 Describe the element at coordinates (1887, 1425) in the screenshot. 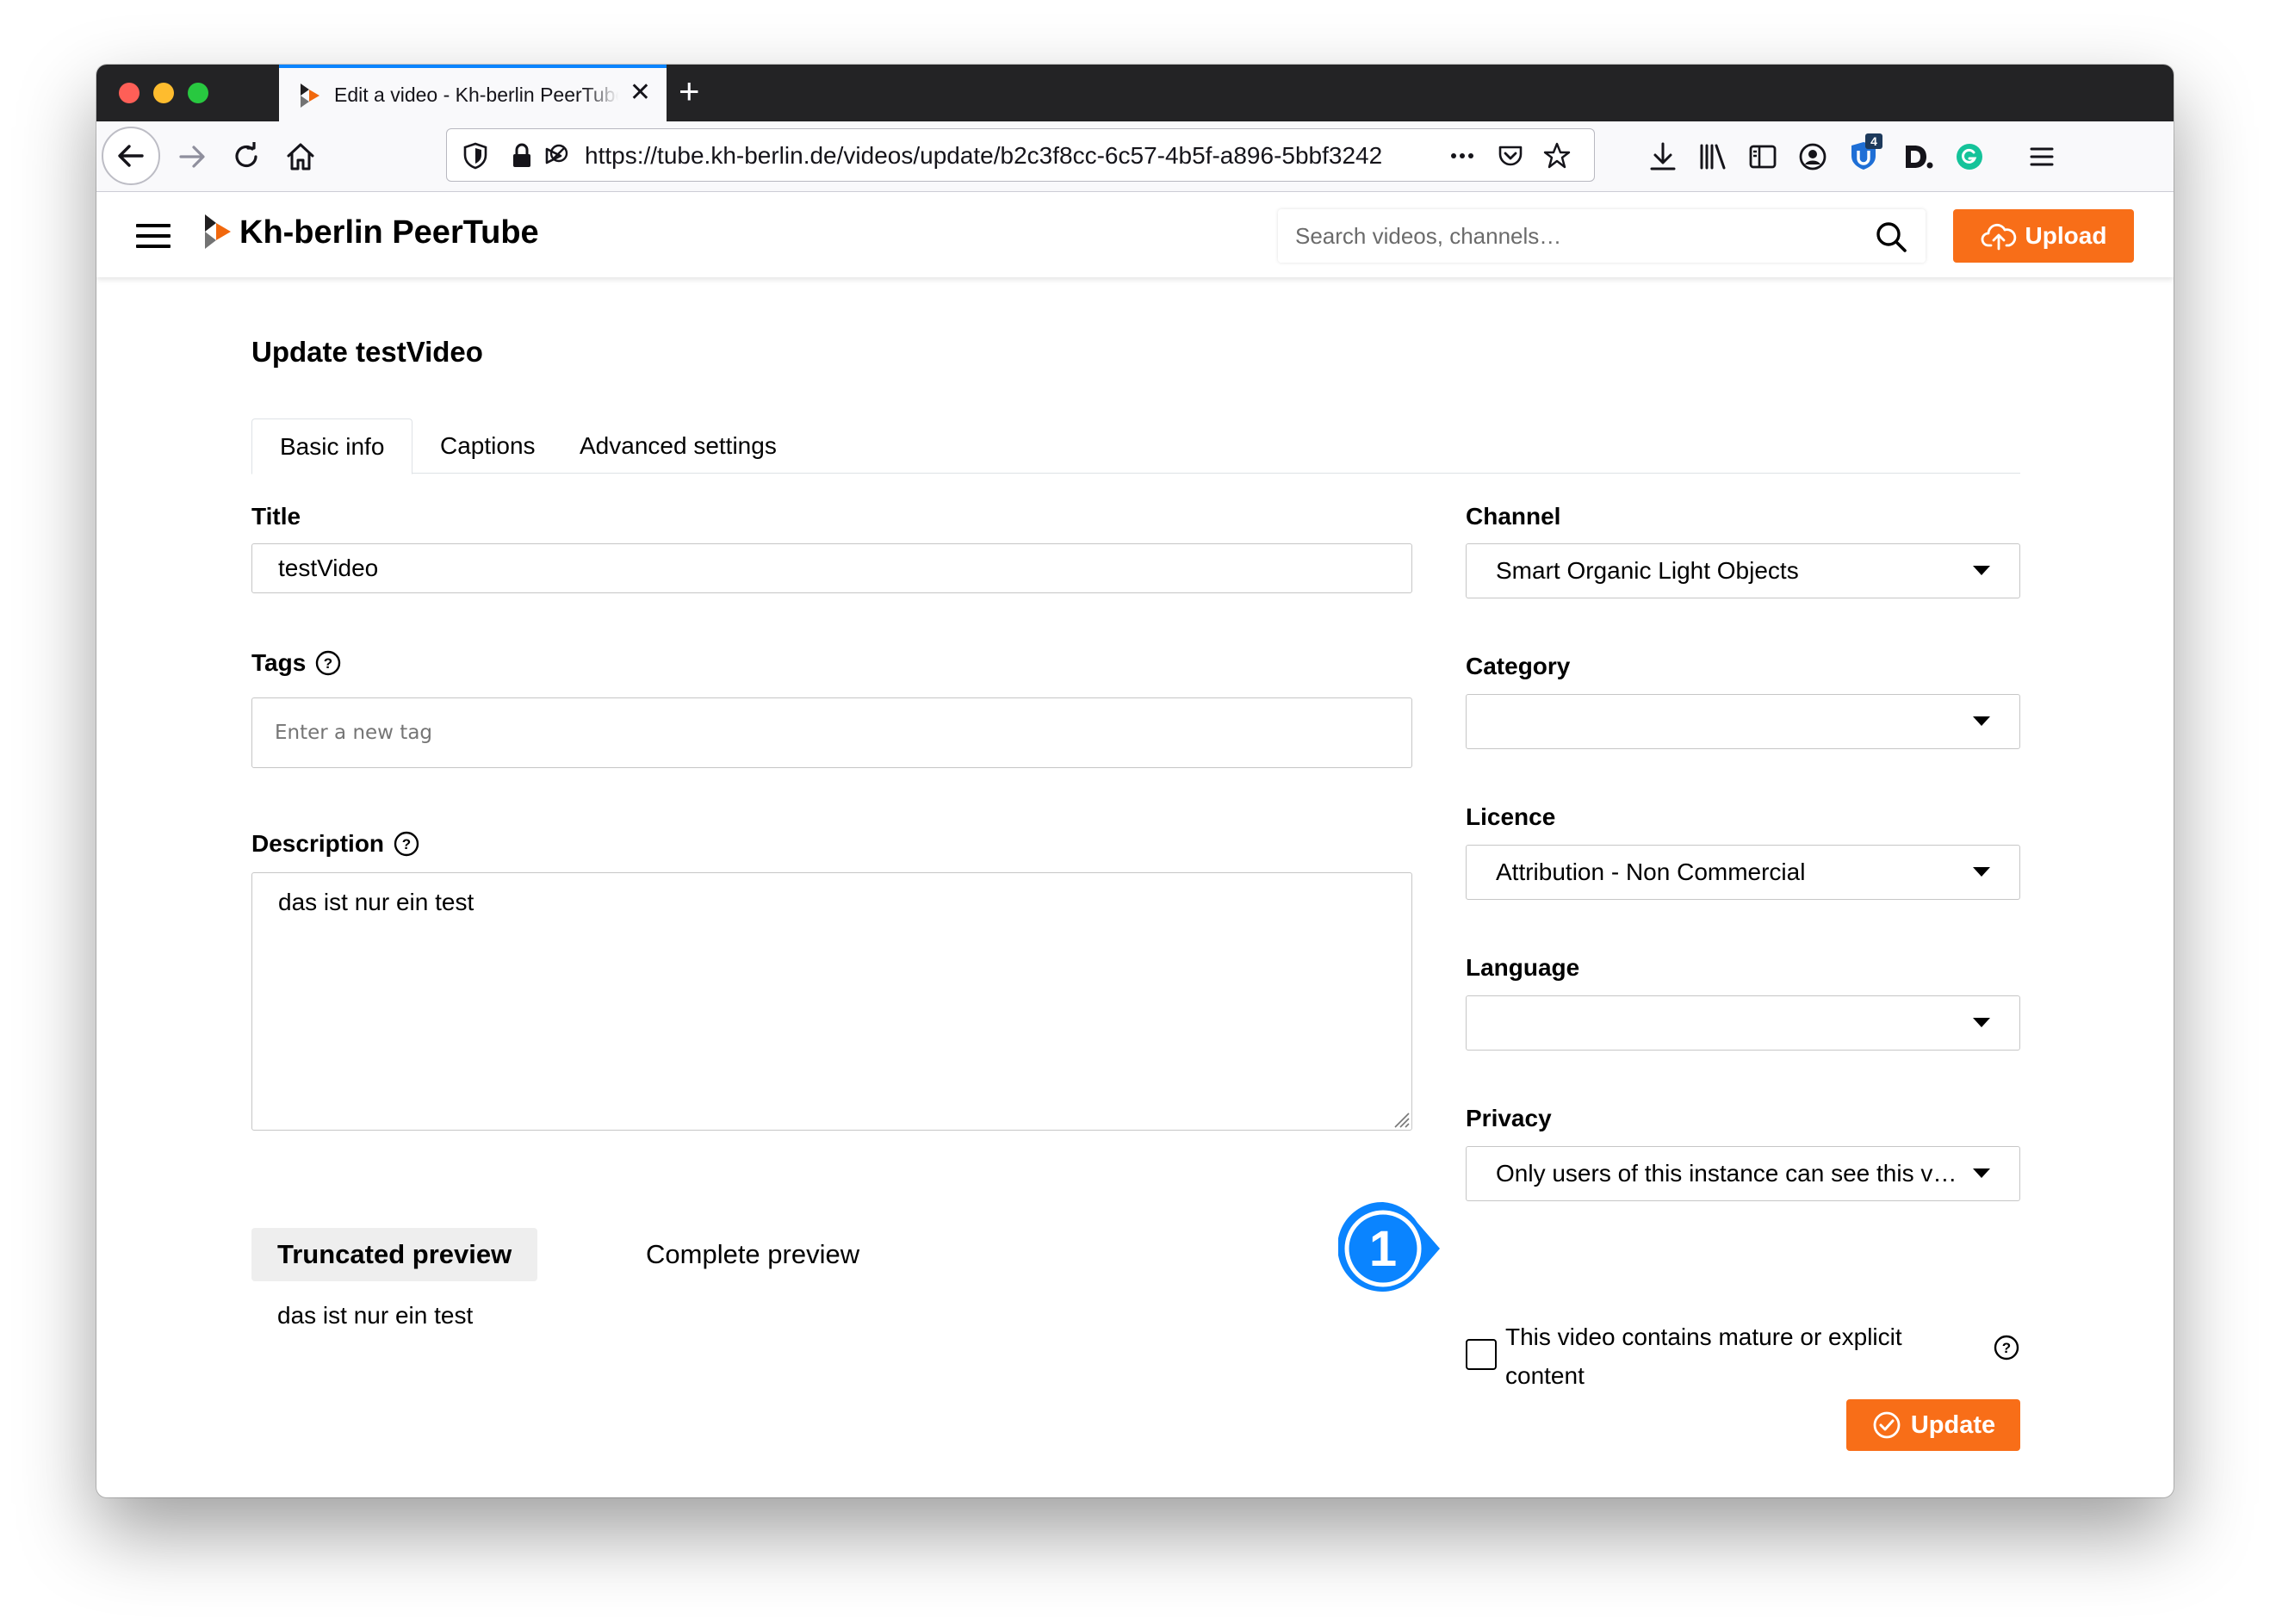

I see `check-circle-icon` at that location.